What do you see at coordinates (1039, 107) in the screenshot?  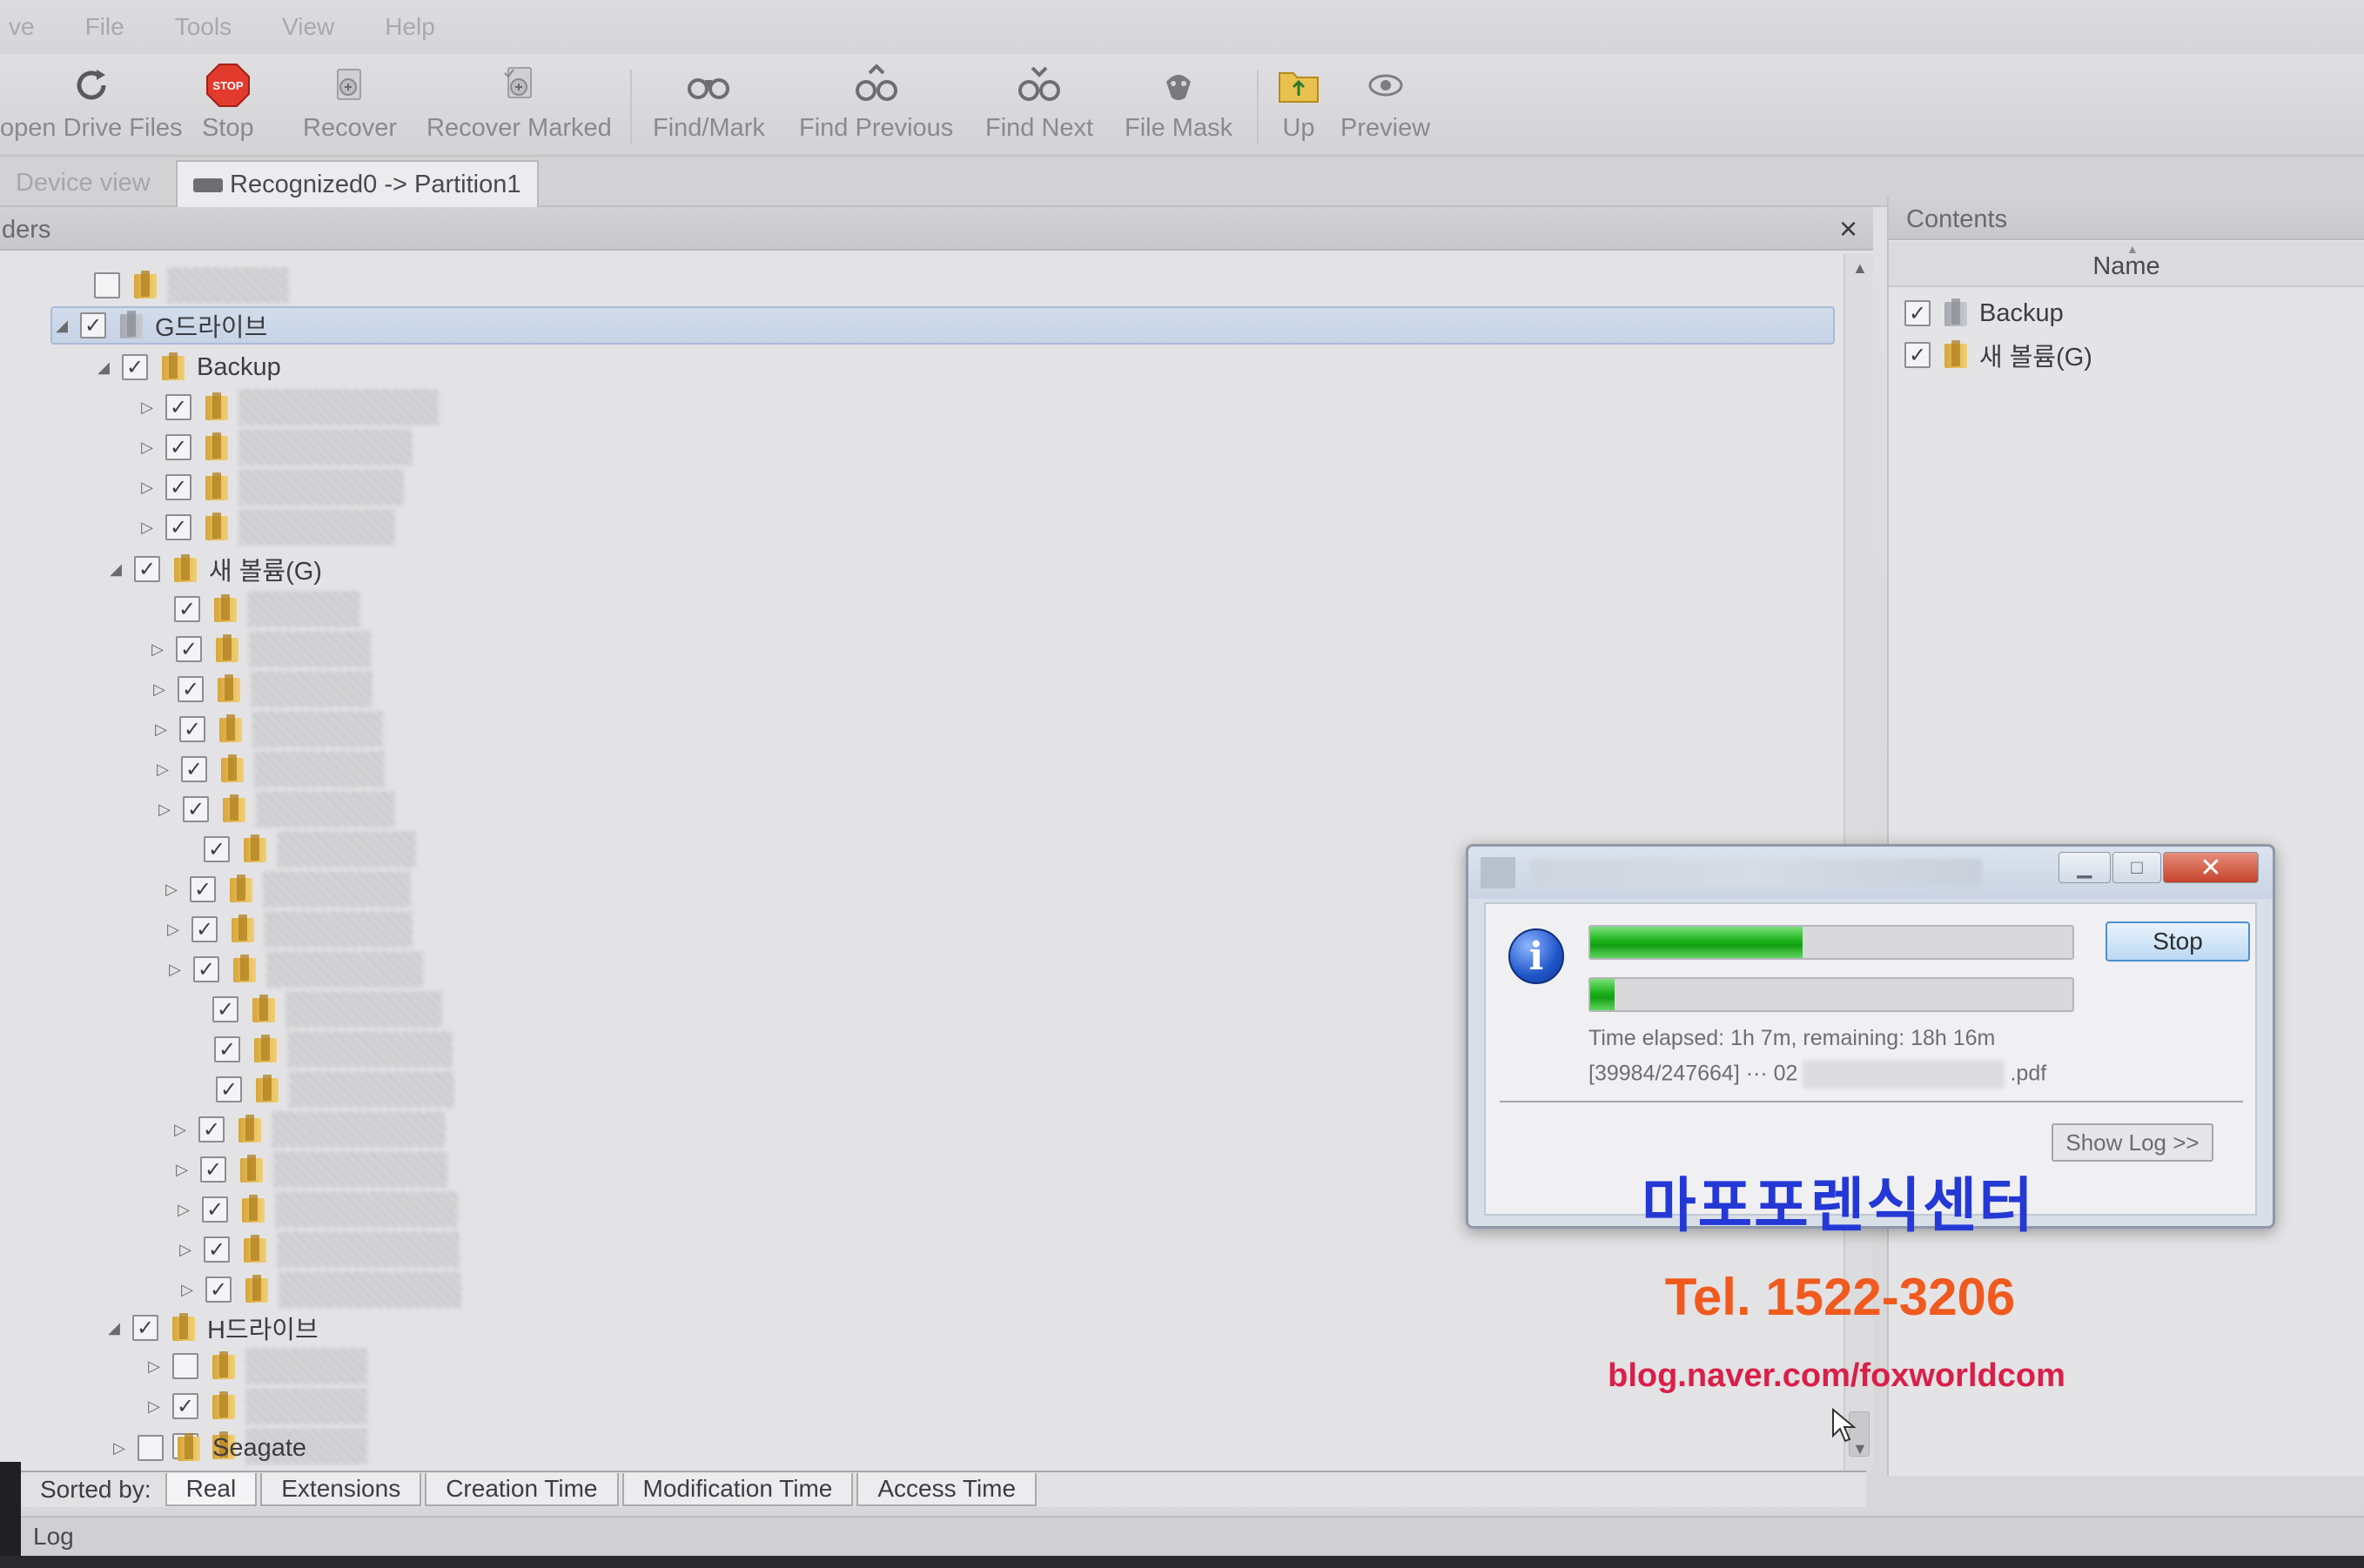 I see `find-next-button: Find Next` at bounding box center [1039, 107].